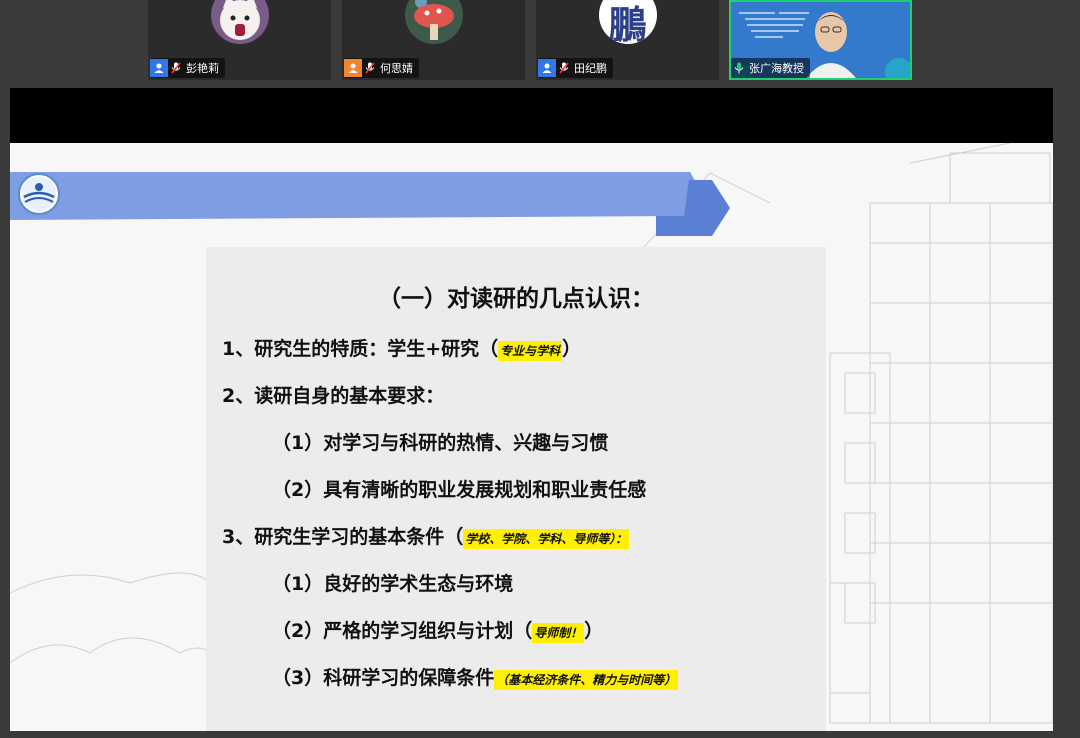 The image size is (1080, 738). I want to click on mic-on-icon, so click(739, 68).